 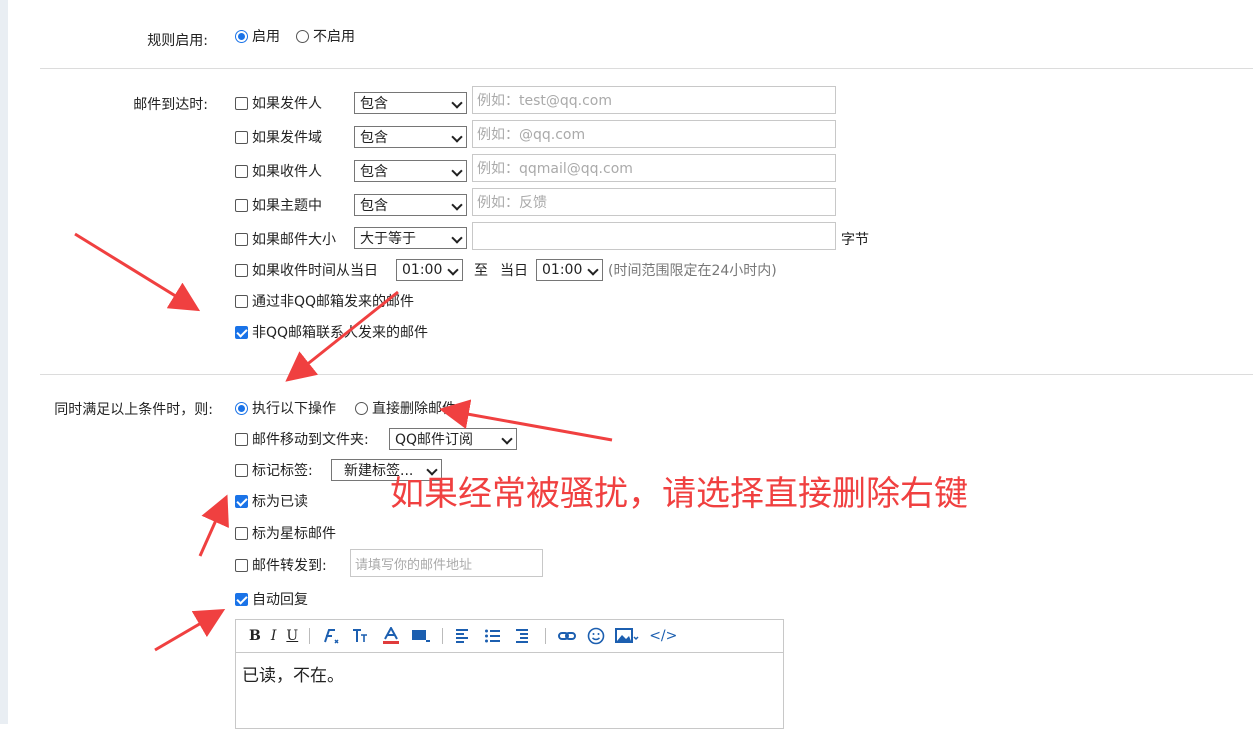 I want to click on cond-non-qq: 通过非QQ邮箱发来的邮件, so click(x=324, y=301).